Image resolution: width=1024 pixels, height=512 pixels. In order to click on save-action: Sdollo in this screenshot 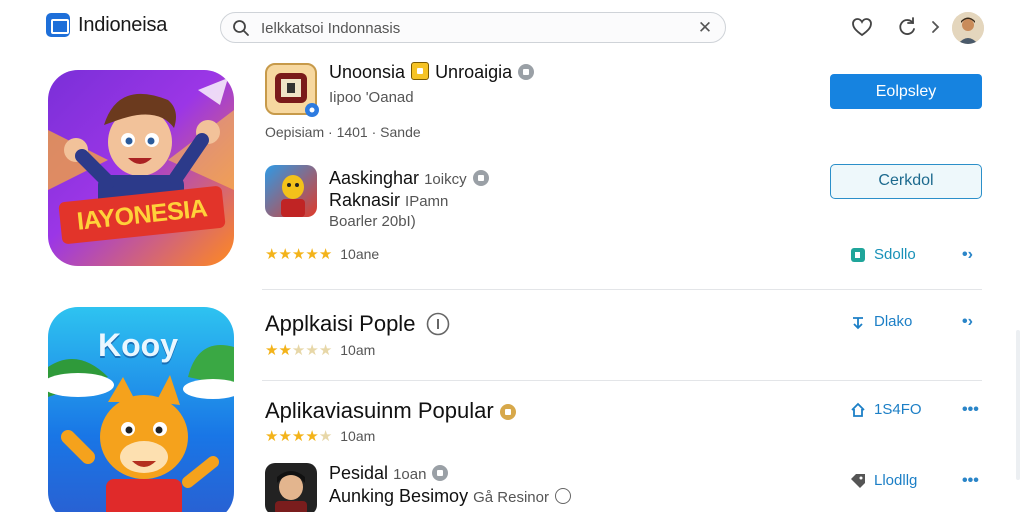, I will do `click(883, 254)`.